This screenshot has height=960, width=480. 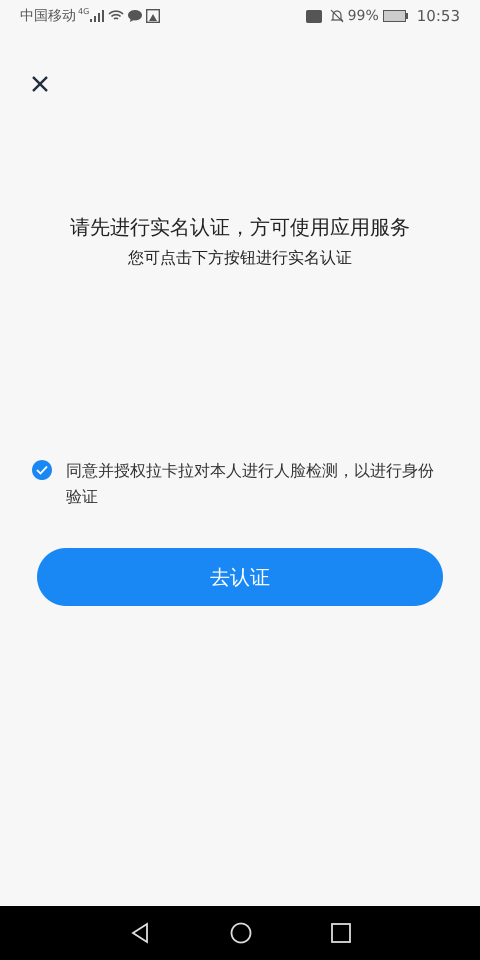 What do you see at coordinates (240, 227) in the screenshot?
I see `page-title: 请先进行实名认证，方可使用应用服务` at bounding box center [240, 227].